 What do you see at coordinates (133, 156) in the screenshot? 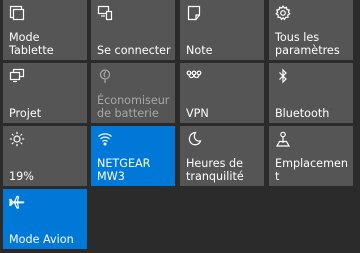
I see `wifi-tile: NETGEAR MW3` at bounding box center [133, 156].